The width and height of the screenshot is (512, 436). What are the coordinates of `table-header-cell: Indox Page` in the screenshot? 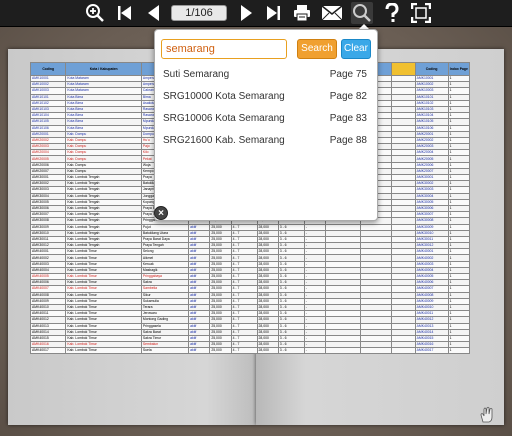 It's located at (458, 69).